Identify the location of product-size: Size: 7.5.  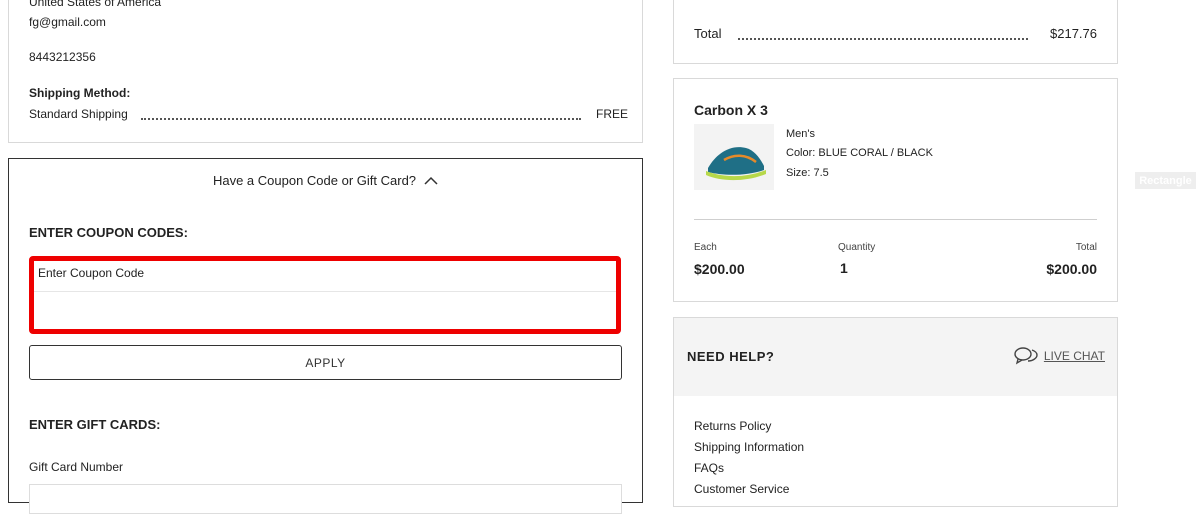
(807, 173).